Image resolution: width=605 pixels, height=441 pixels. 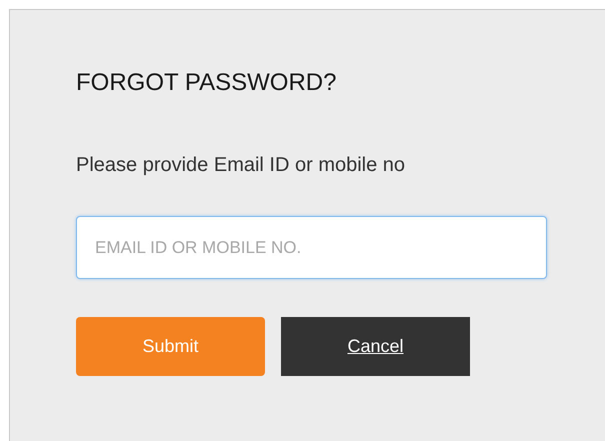 What do you see at coordinates (375, 346) in the screenshot?
I see `cancel-button: Cancel` at bounding box center [375, 346].